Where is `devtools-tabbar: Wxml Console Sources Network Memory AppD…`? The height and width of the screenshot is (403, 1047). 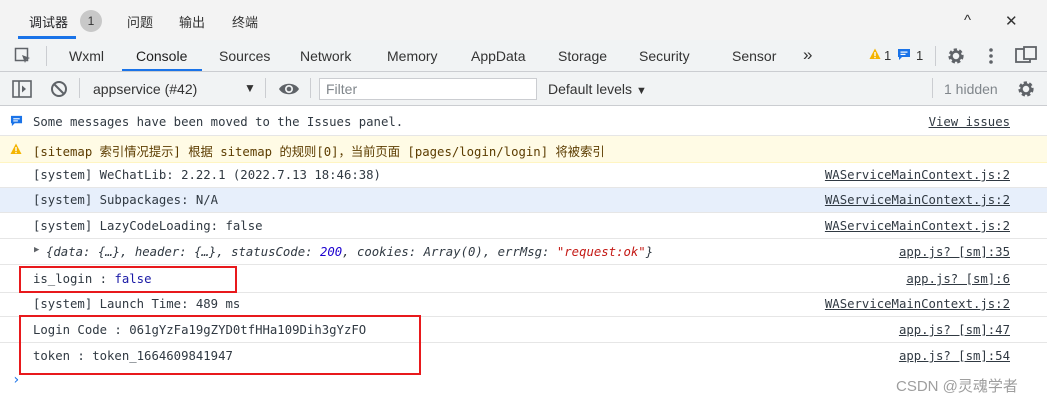 devtools-tabbar: Wxml Console Sources Network Memory AppD… is located at coordinates (523, 56).